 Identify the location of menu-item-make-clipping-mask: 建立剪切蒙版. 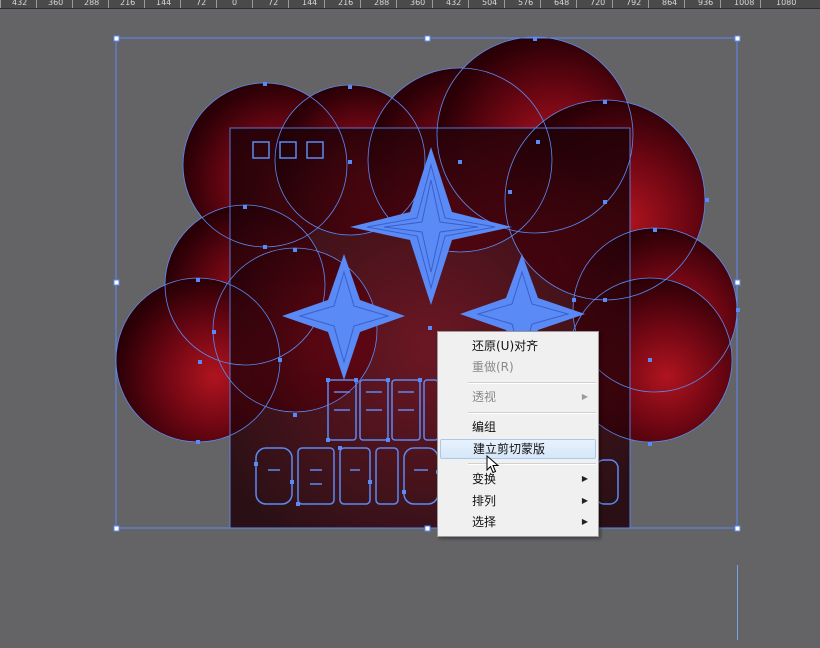
(518, 449).